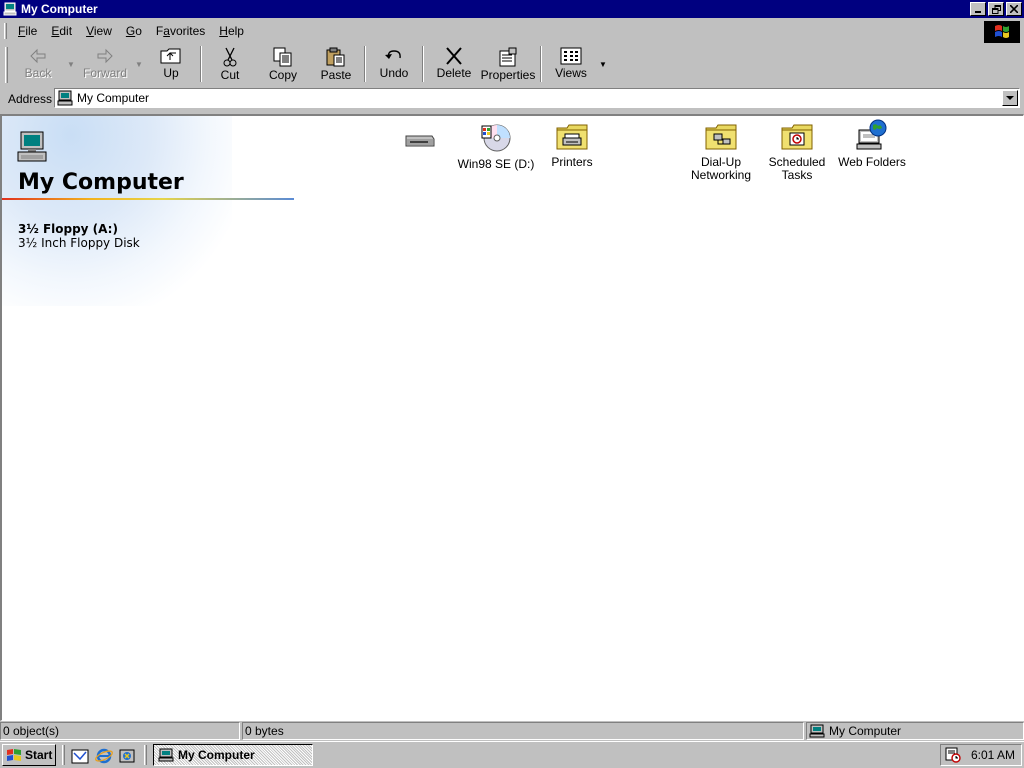 The height and width of the screenshot is (768, 1024). I want to click on tasks-grip, so click(145, 755).